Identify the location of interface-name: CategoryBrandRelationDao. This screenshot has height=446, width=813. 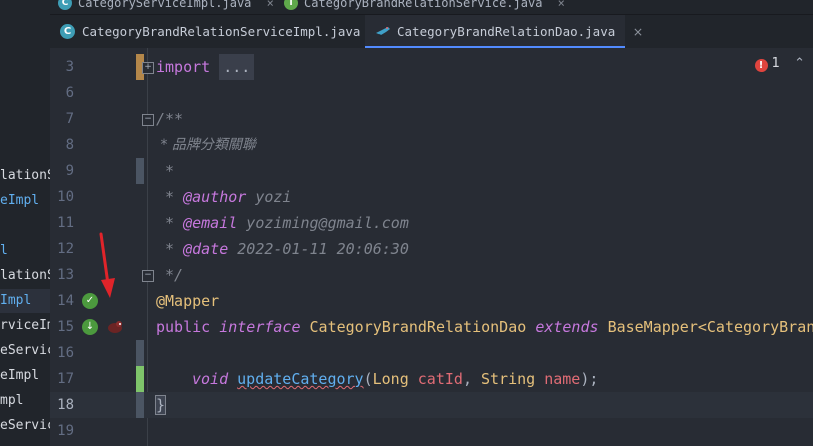
(418, 327).